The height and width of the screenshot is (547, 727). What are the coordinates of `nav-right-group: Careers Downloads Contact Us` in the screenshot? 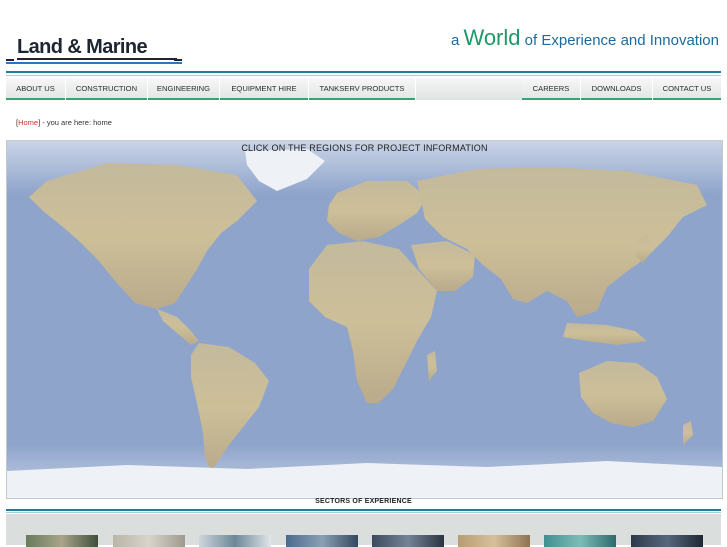 It's located at (621, 89).